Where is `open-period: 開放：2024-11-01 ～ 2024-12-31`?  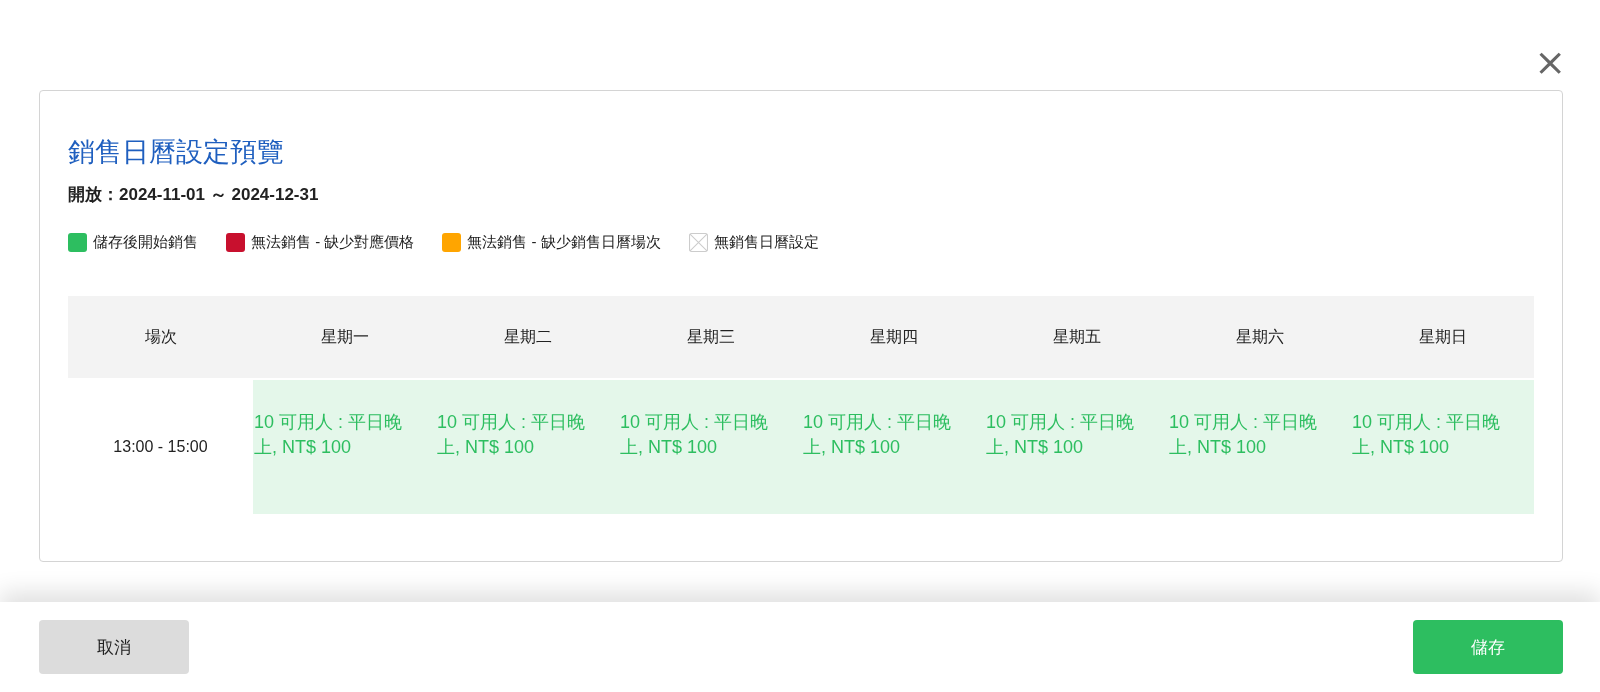 open-period: 開放：2024-11-01 ～ 2024-12-31 is located at coordinates (194, 195).